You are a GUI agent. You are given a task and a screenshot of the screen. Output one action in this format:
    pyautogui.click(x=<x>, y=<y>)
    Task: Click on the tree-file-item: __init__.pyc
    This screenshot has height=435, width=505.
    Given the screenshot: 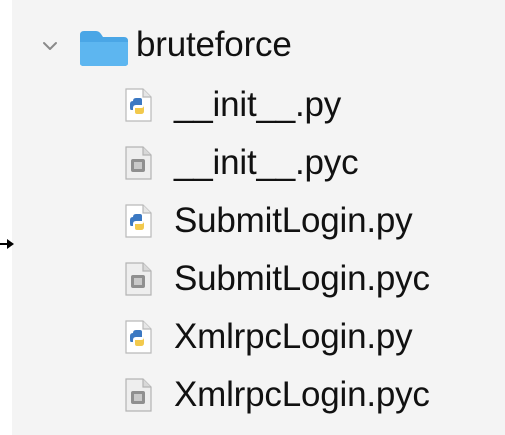 What is the action you would take?
    pyautogui.click(x=258, y=163)
    